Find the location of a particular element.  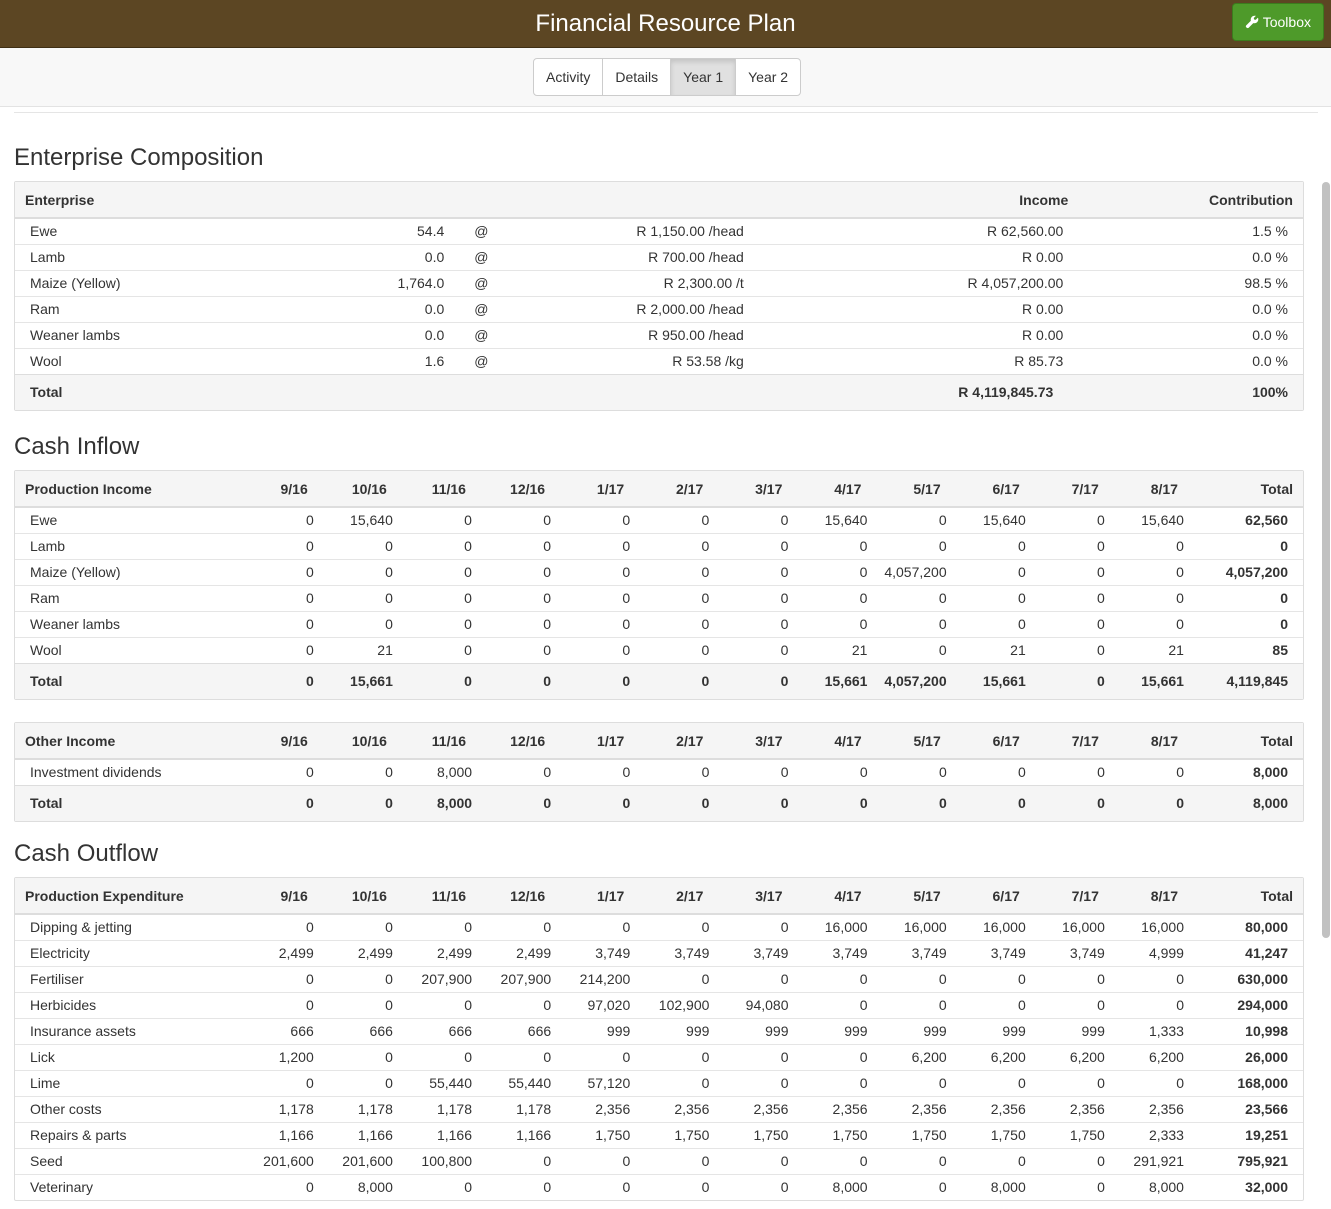

month-value: 1,166 is located at coordinates (278, 1134).